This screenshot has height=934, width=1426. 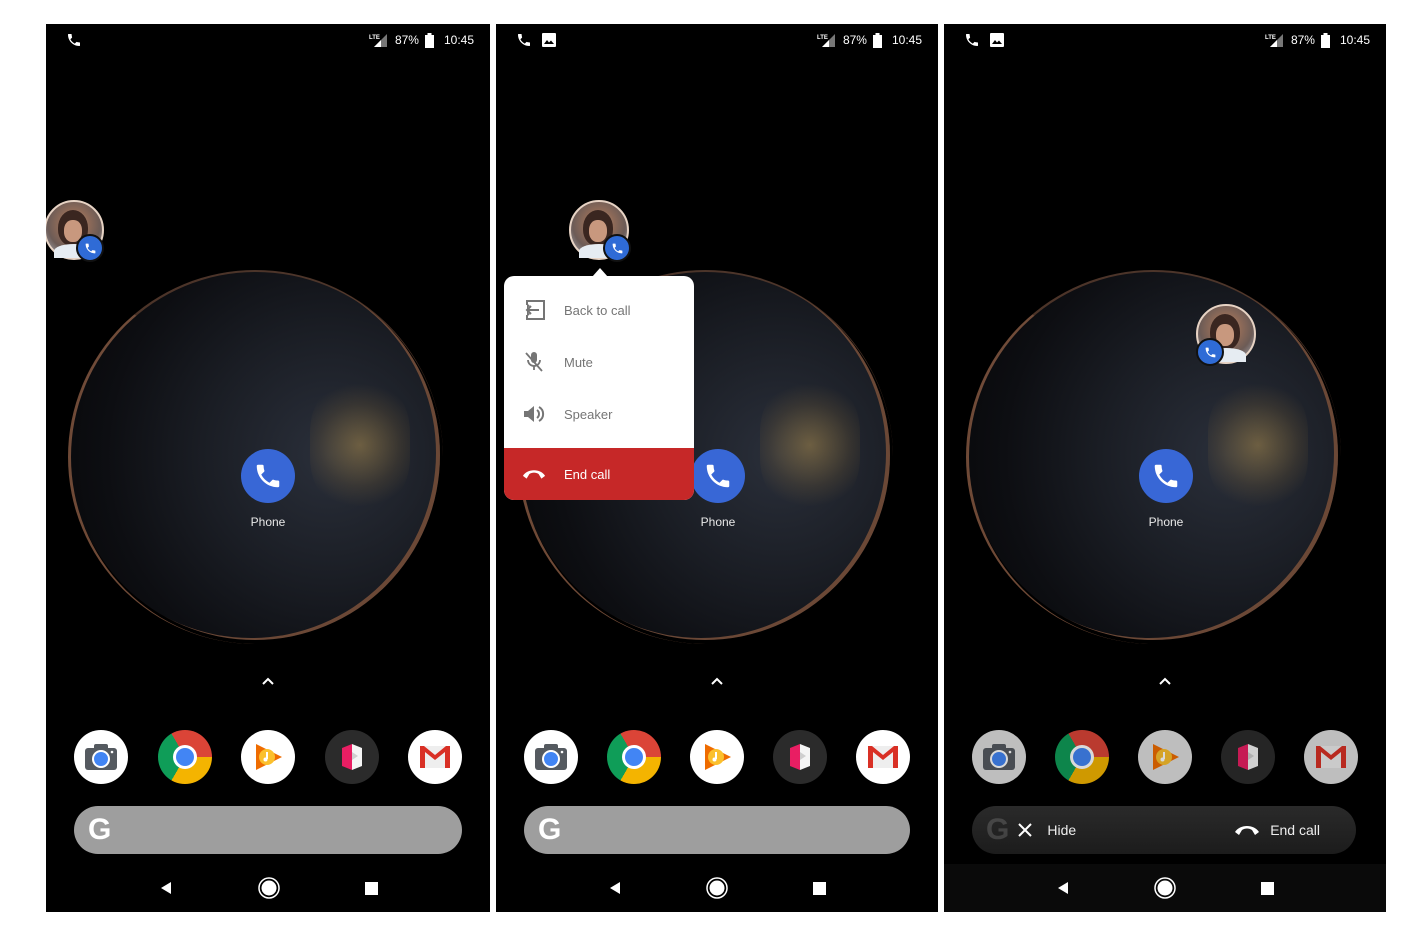 I want to click on mic-off-icon, so click(x=534, y=362).